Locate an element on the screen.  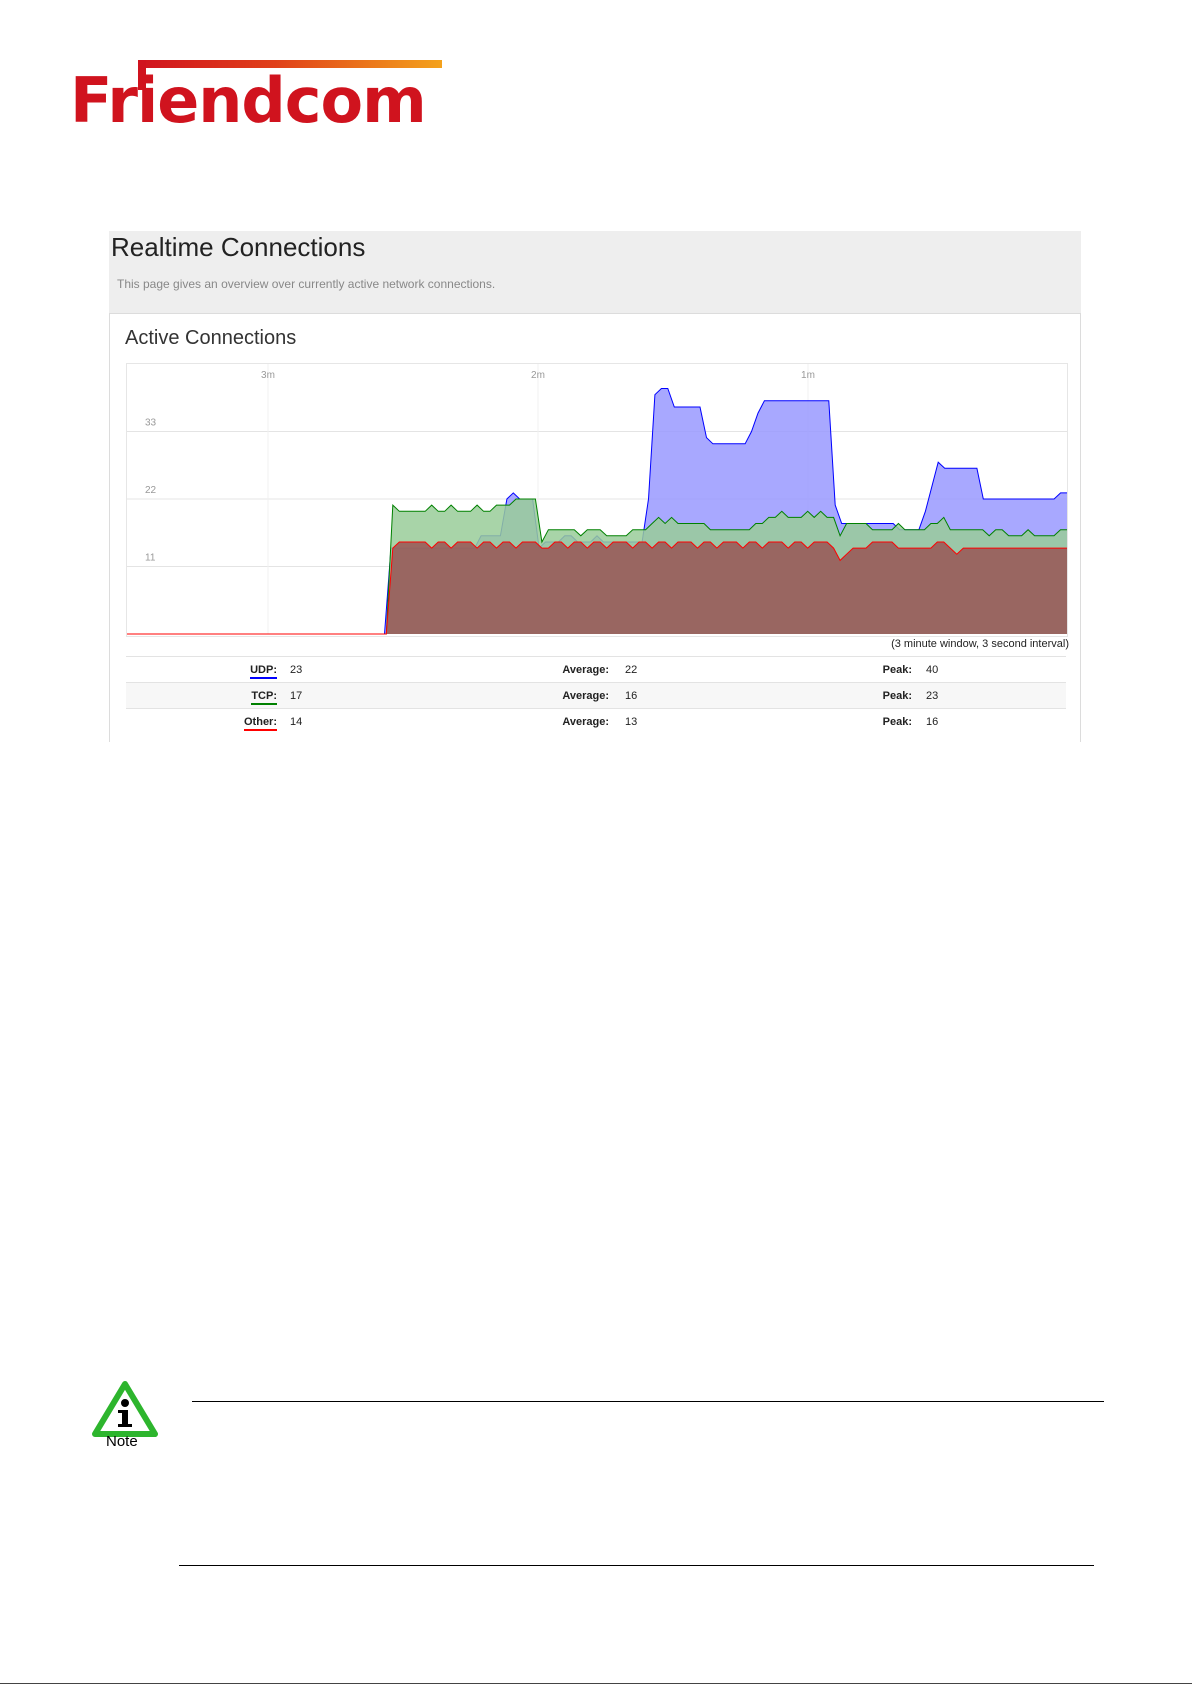
chart-svg: 33 22 11 3m 2m 1m is located at coordinates (597, 499).